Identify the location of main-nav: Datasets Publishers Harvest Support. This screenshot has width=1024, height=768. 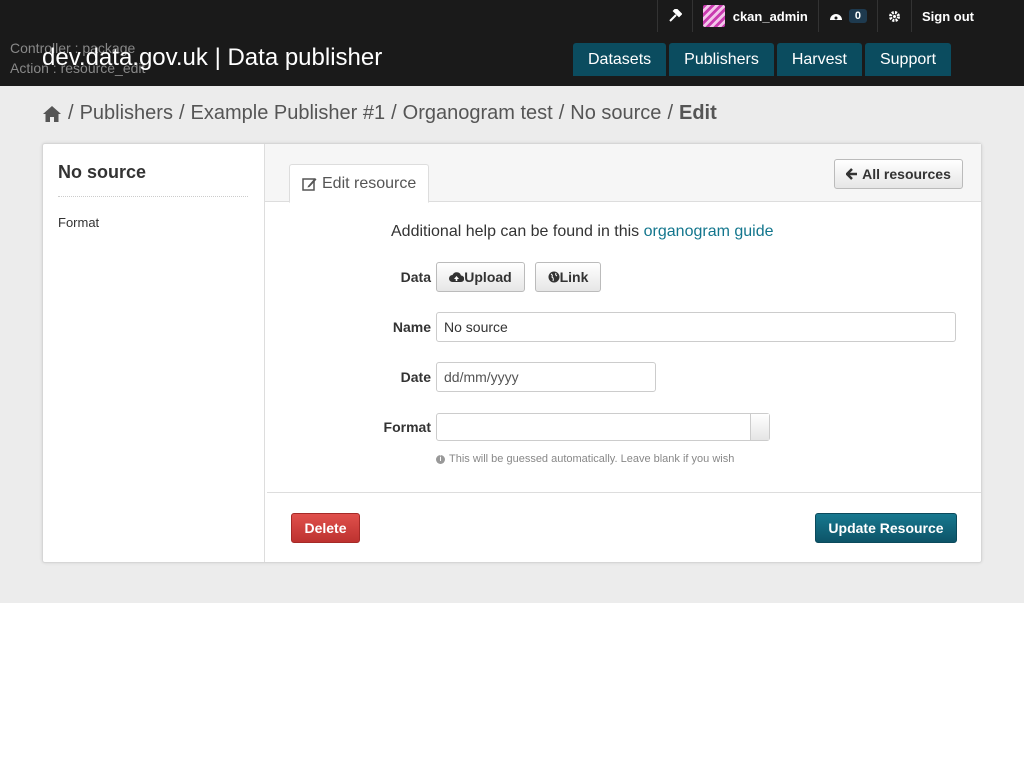
(763, 59).